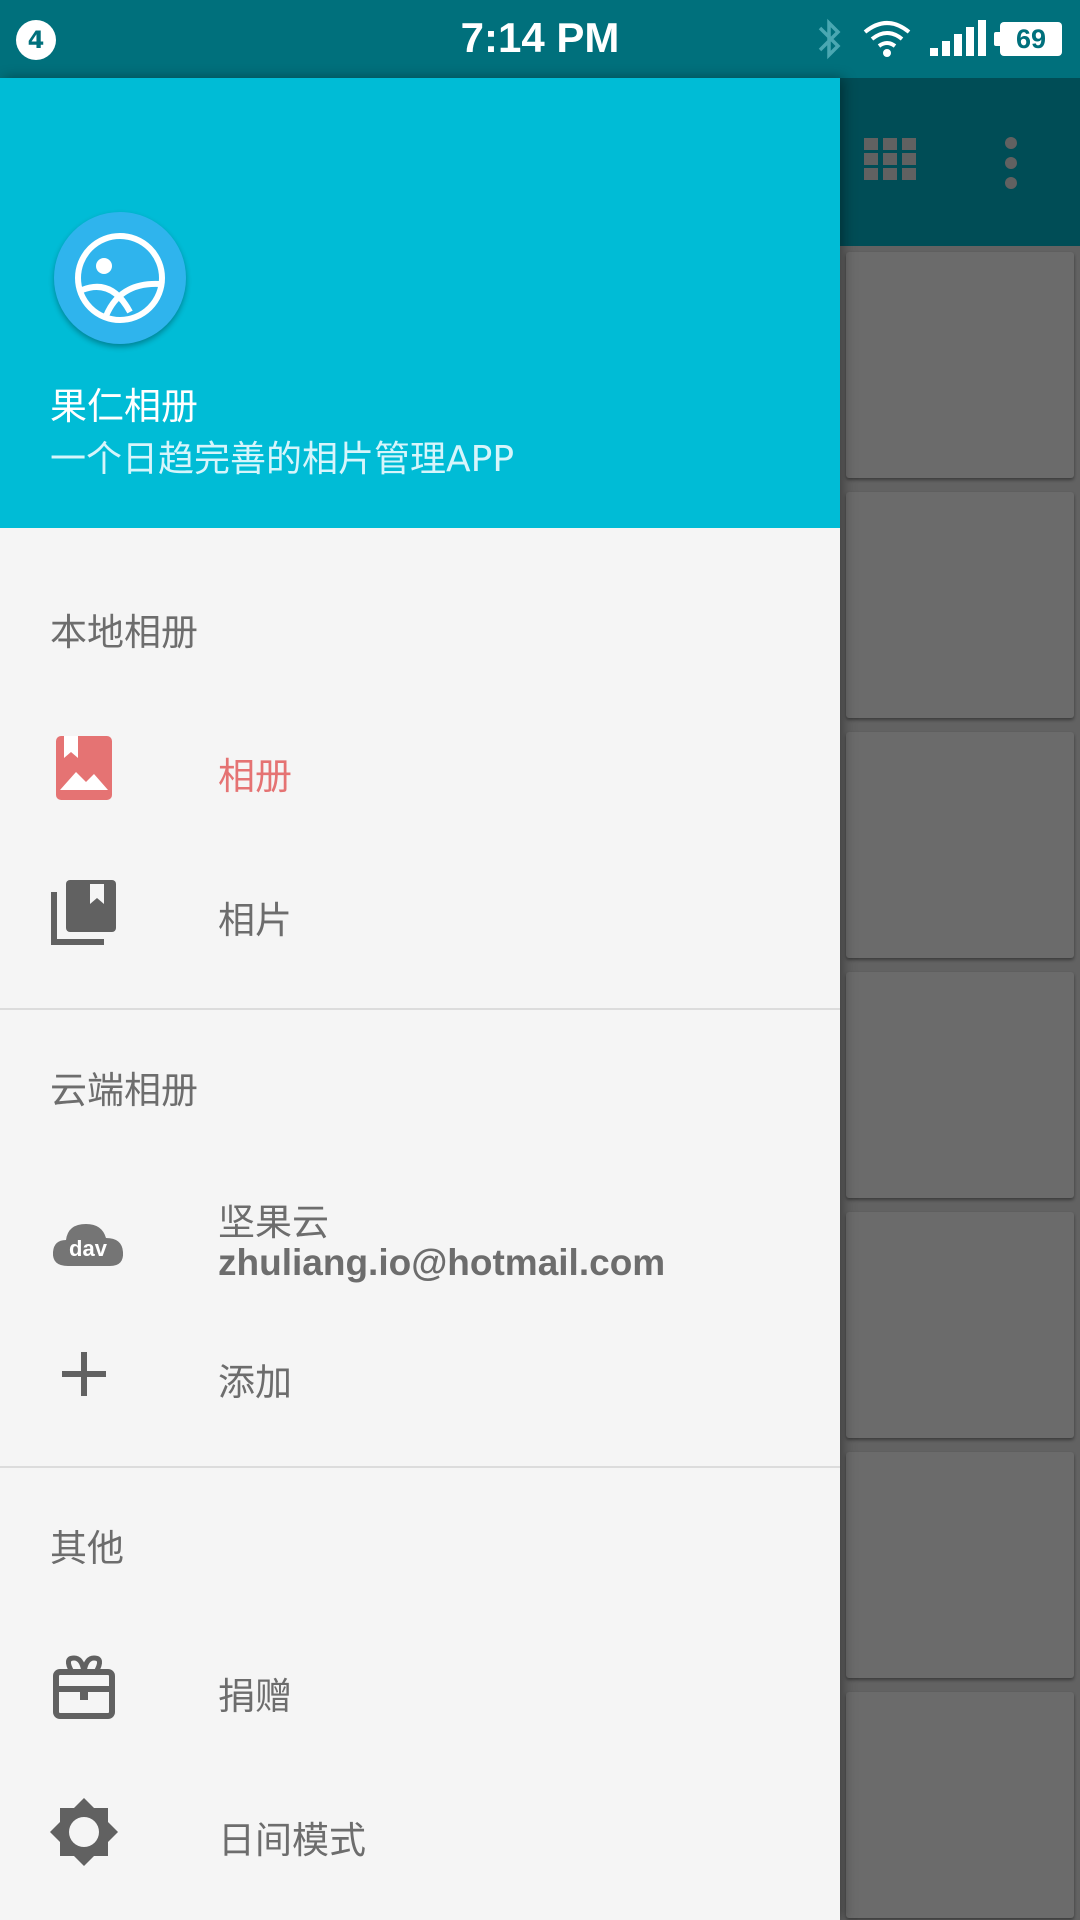 The image size is (1080, 1920). I want to click on nav-item-label: 相册, so click(255, 776).